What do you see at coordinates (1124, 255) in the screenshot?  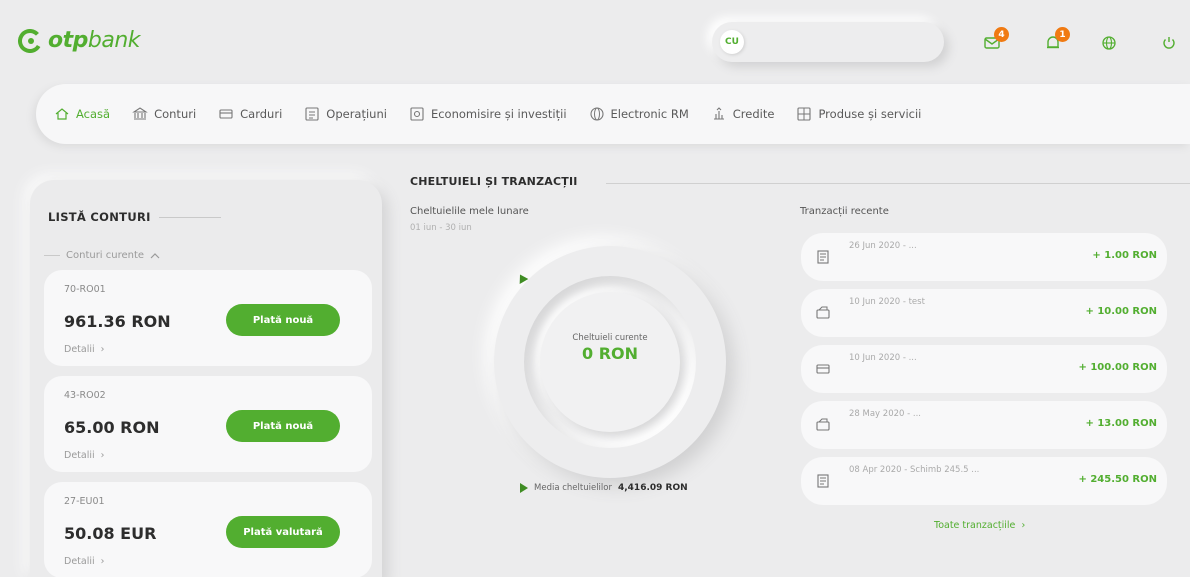 I see `transaction-amount: + 1.00 RON` at bounding box center [1124, 255].